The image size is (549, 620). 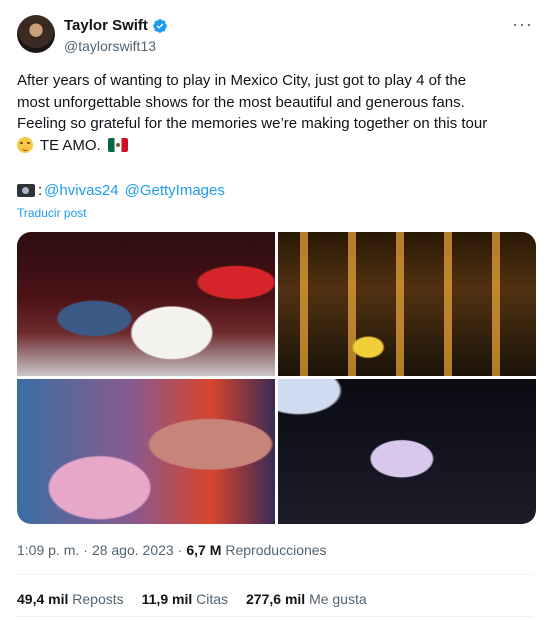 I want to click on more-options-icon: ···, so click(x=522, y=24).